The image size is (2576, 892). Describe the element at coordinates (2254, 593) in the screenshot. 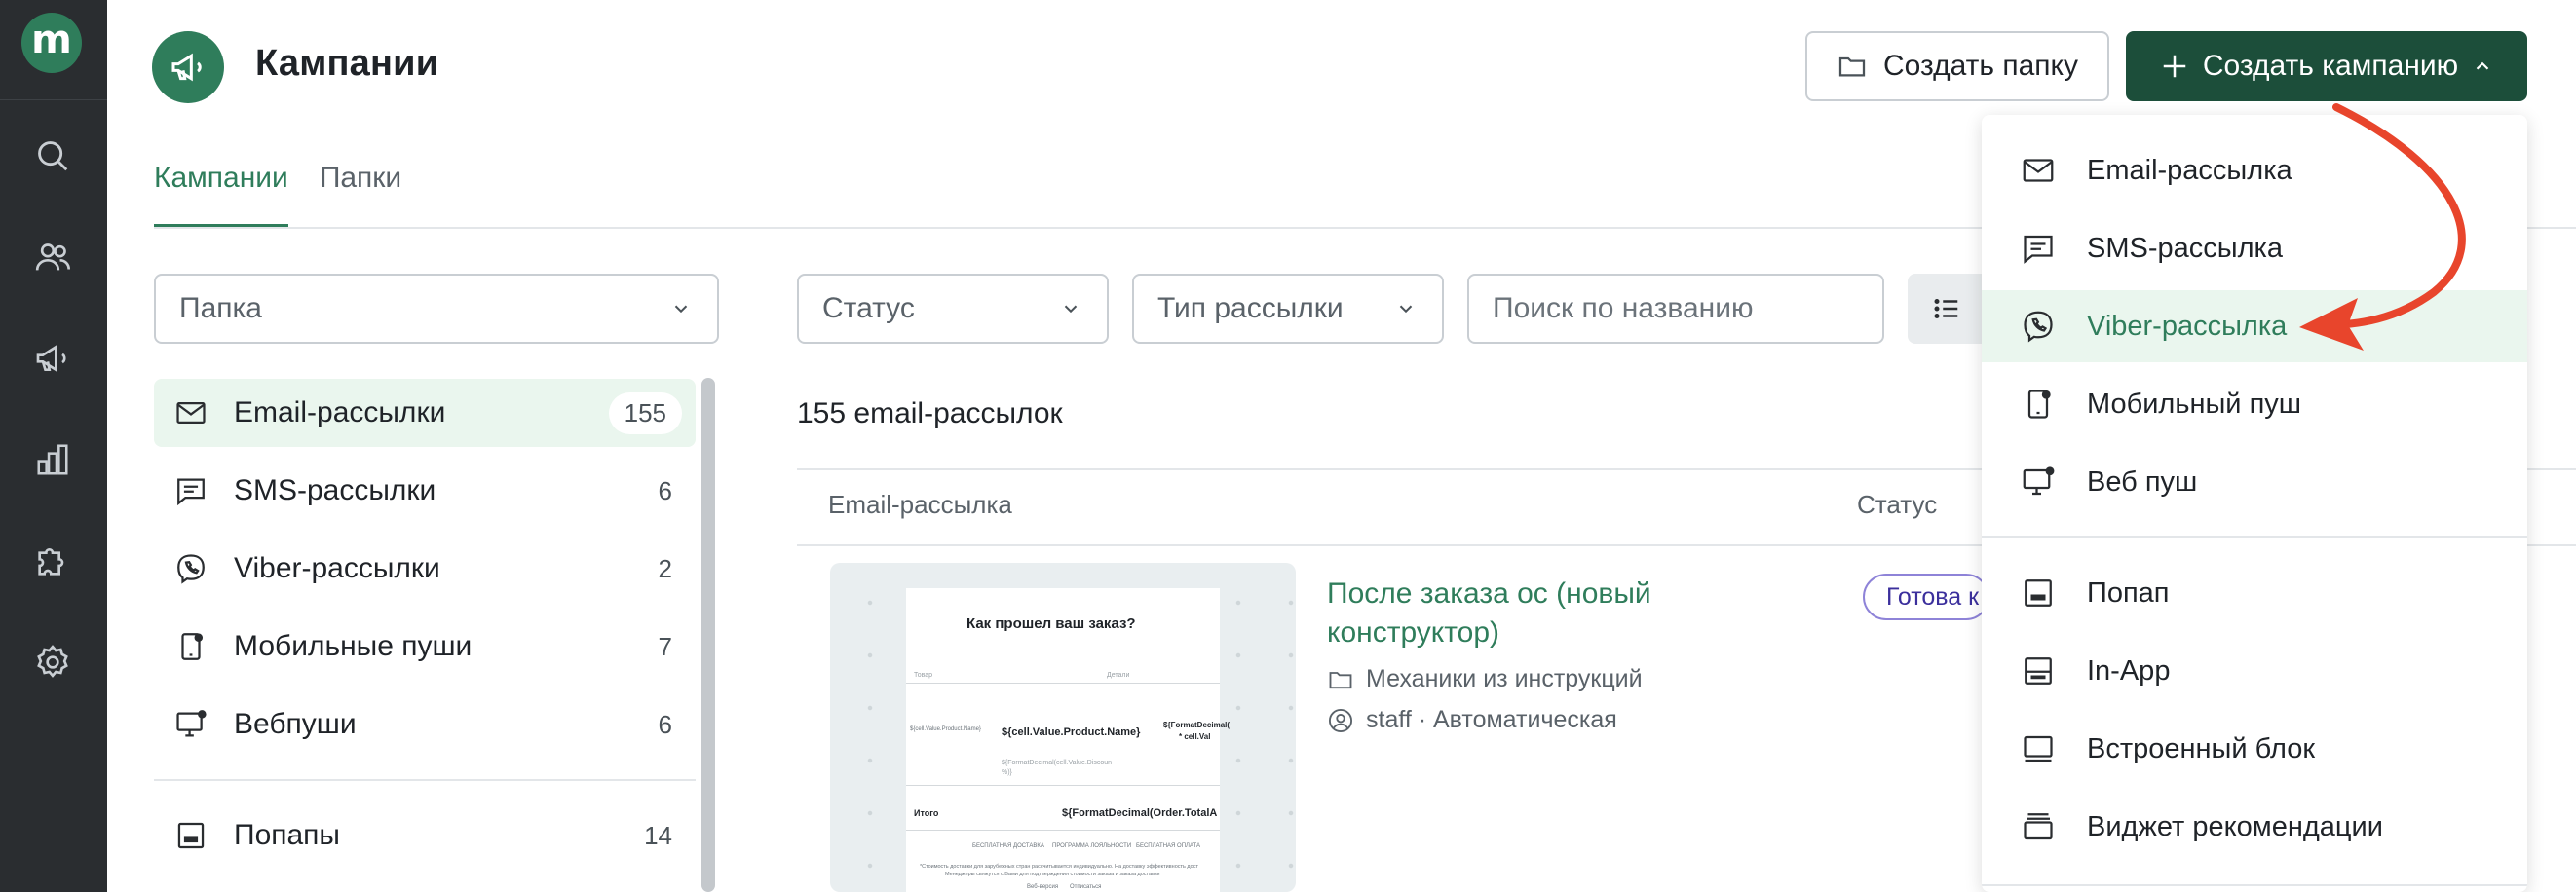

I see `menu-item-popup: Попап` at that location.